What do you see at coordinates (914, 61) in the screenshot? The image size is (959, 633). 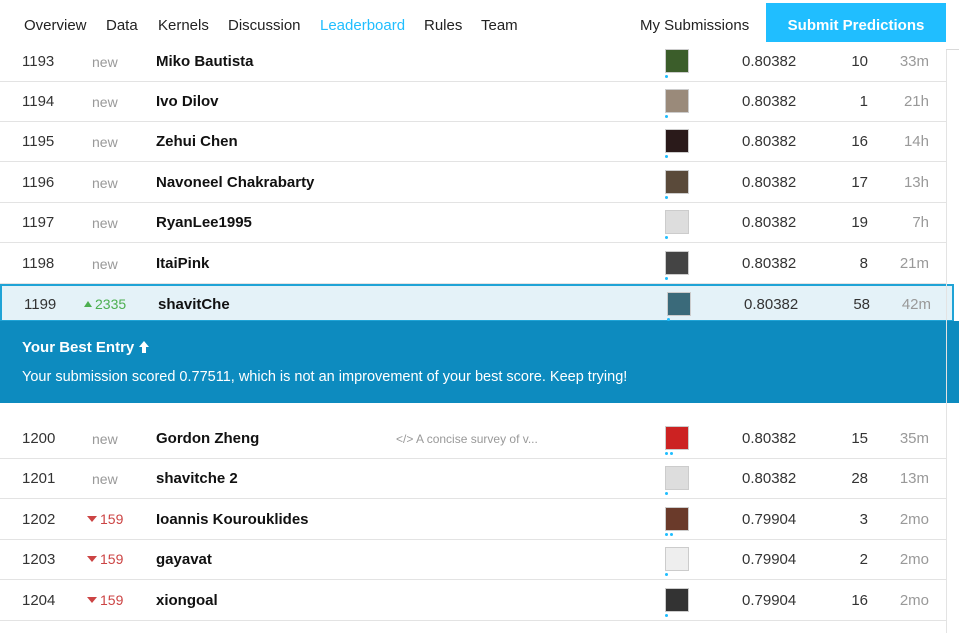 I see `last-submission: 33m` at bounding box center [914, 61].